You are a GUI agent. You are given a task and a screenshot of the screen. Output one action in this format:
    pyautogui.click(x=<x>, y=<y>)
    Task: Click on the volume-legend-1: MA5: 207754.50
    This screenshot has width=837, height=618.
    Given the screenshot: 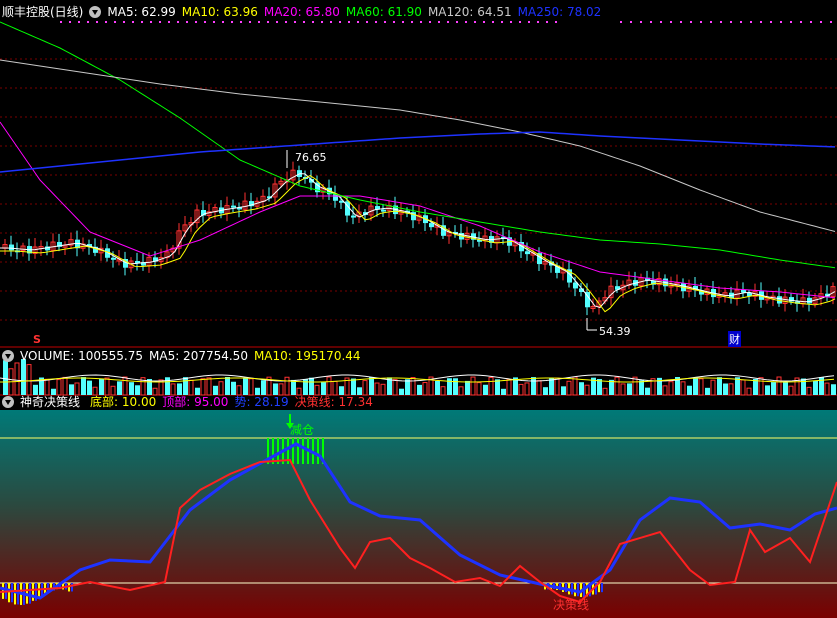 What is the action you would take?
    pyautogui.click(x=198, y=356)
    